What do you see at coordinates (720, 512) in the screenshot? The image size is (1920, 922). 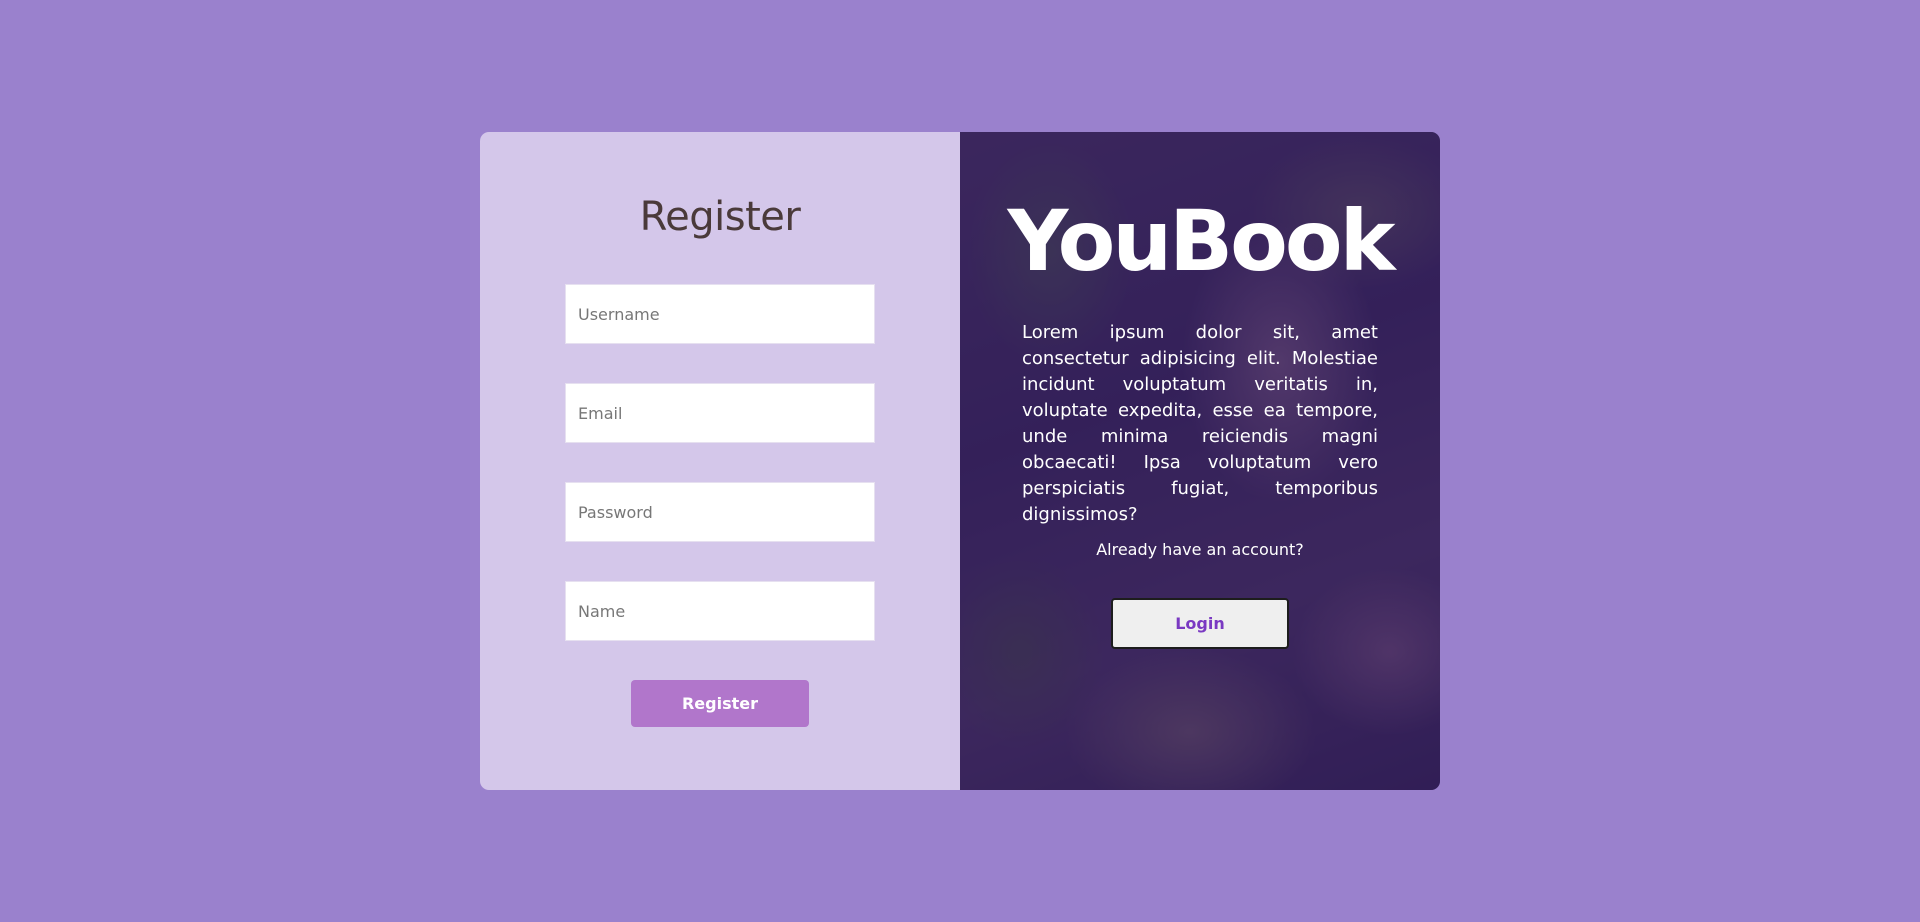 I see `password-input` at bounding box center [720, 512].